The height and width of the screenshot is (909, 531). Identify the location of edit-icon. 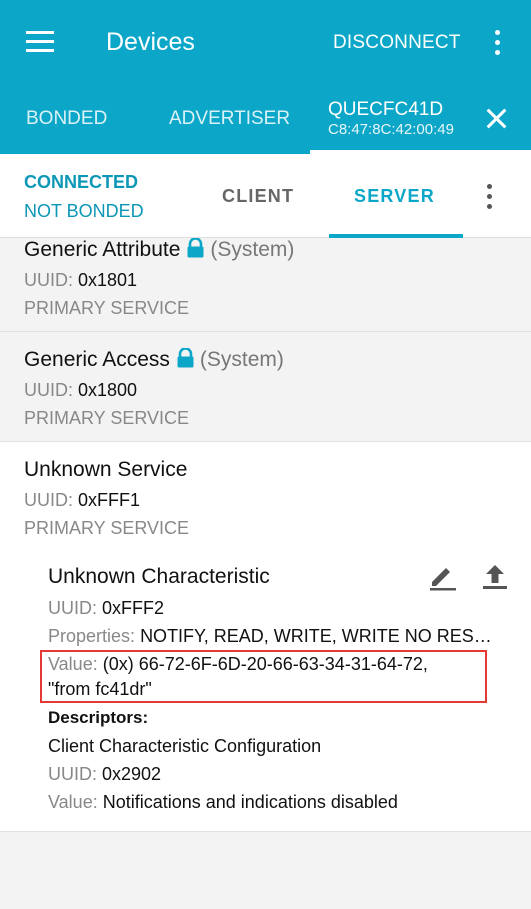
(443, 576).